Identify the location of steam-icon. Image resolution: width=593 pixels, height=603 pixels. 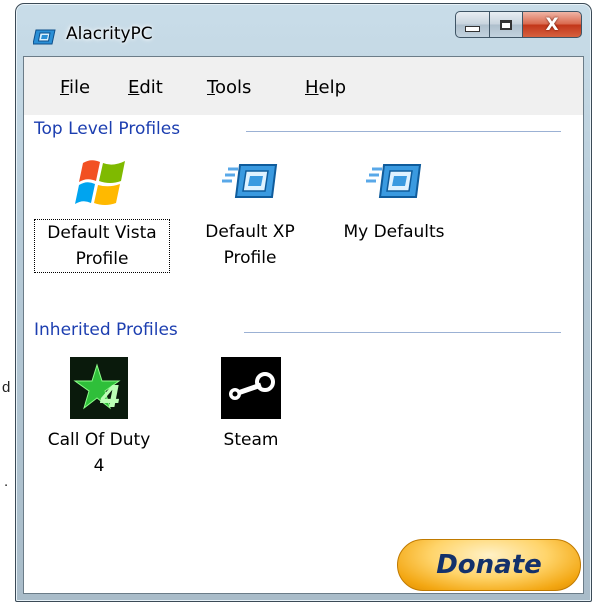
(251, 388).